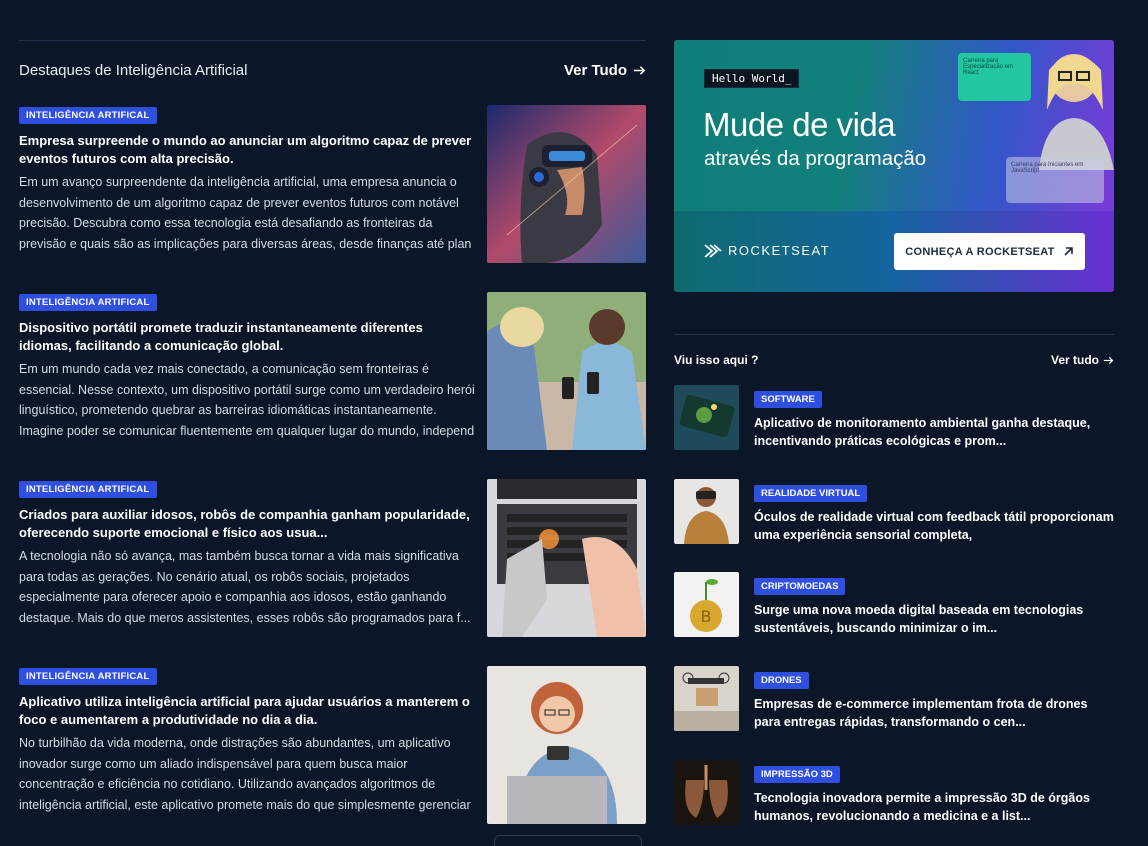 Image resolution: width=1148 pixels, height=846 pixels. Describe the element at coordinates (800, 586) in the screenshot. I see `category-badge: CRIPTOMOEDAS` at that location.